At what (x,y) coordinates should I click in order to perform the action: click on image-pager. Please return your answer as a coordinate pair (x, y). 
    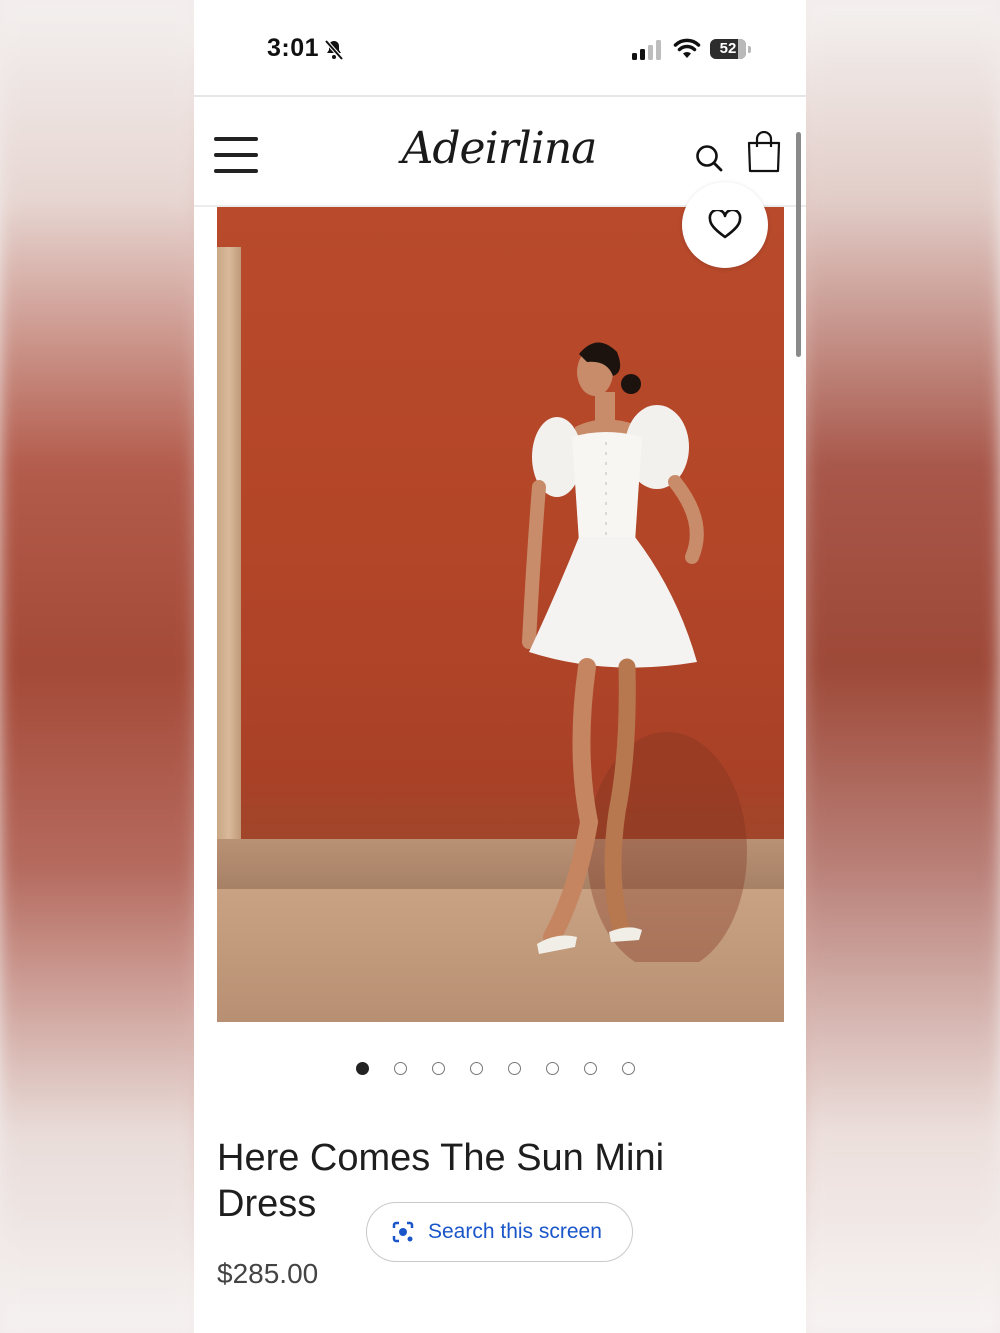
    Looking at the image, I should click on (501, 1070).